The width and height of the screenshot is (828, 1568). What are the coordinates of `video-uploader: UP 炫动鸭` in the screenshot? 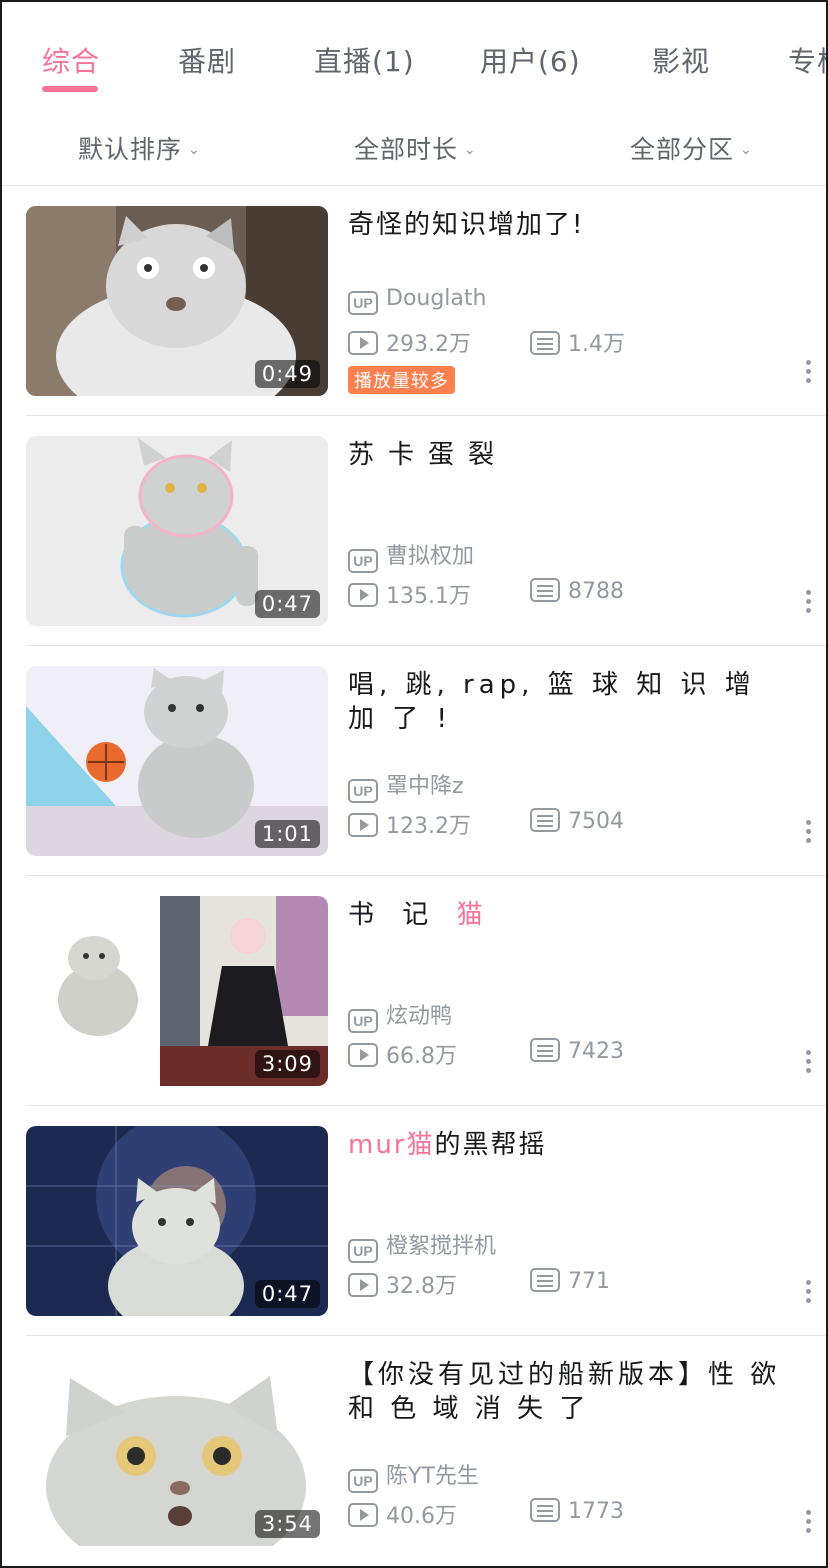 It's located at (400, 1015).